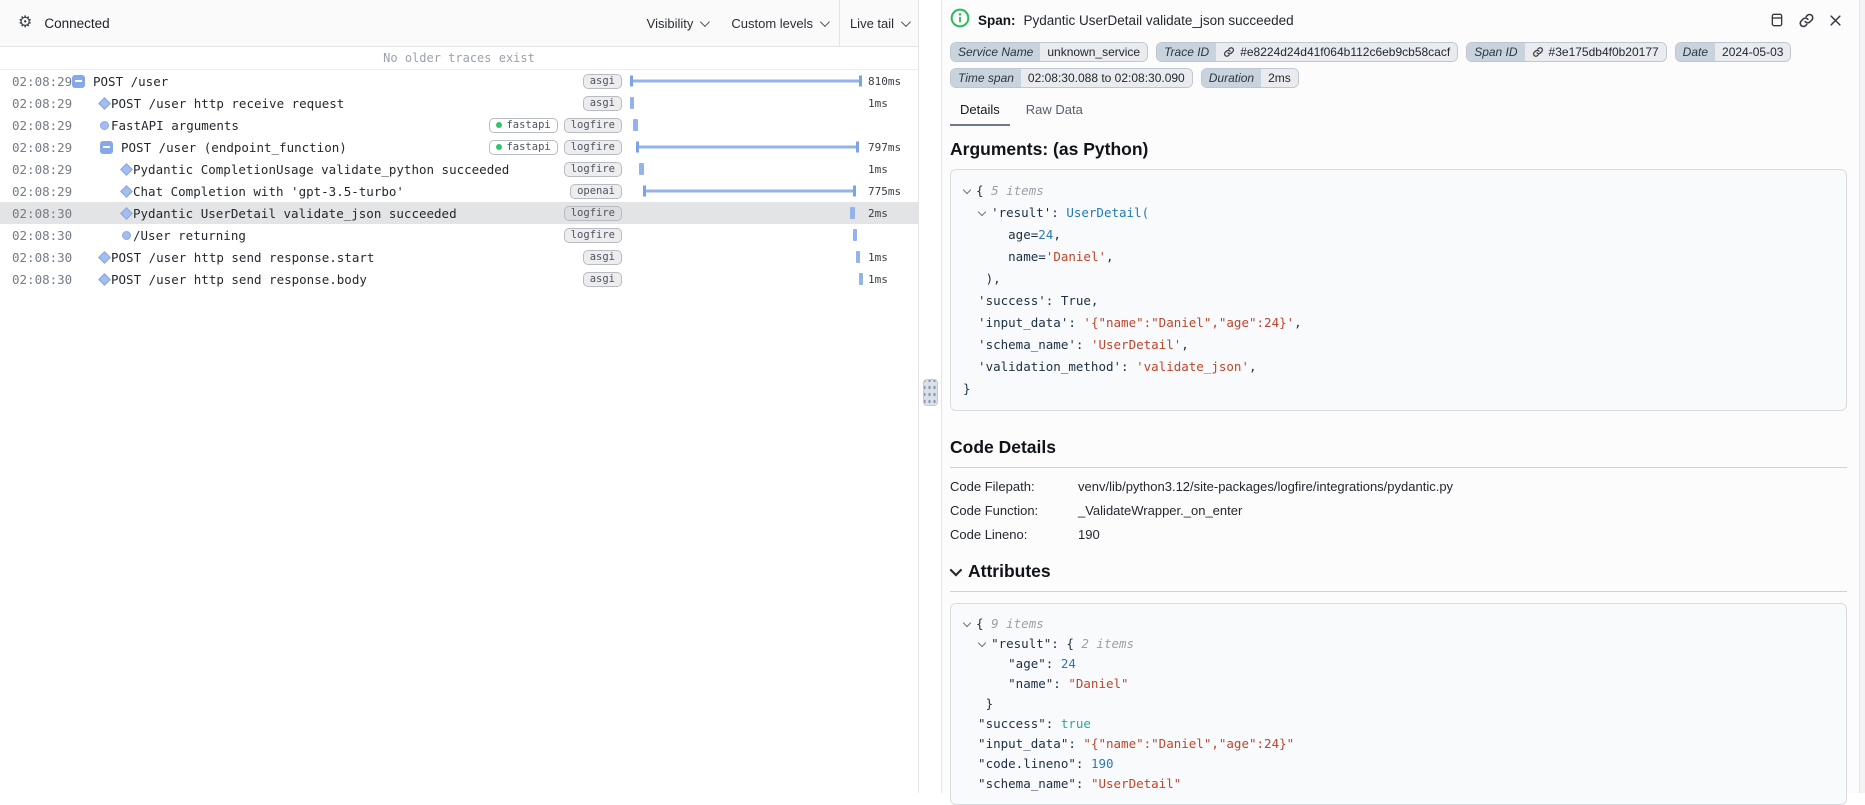 The width and height of the screenshot is (1865, 805). Describe the element at coordinates (1049, 52) in the screenshot. I see `meta-badge: Service Name unknown_service` at that location.